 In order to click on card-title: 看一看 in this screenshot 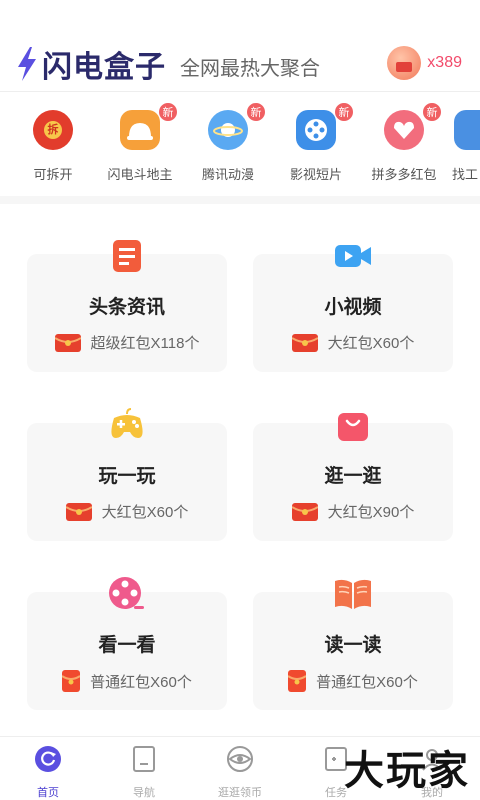, I will do `click(127, 645)`.